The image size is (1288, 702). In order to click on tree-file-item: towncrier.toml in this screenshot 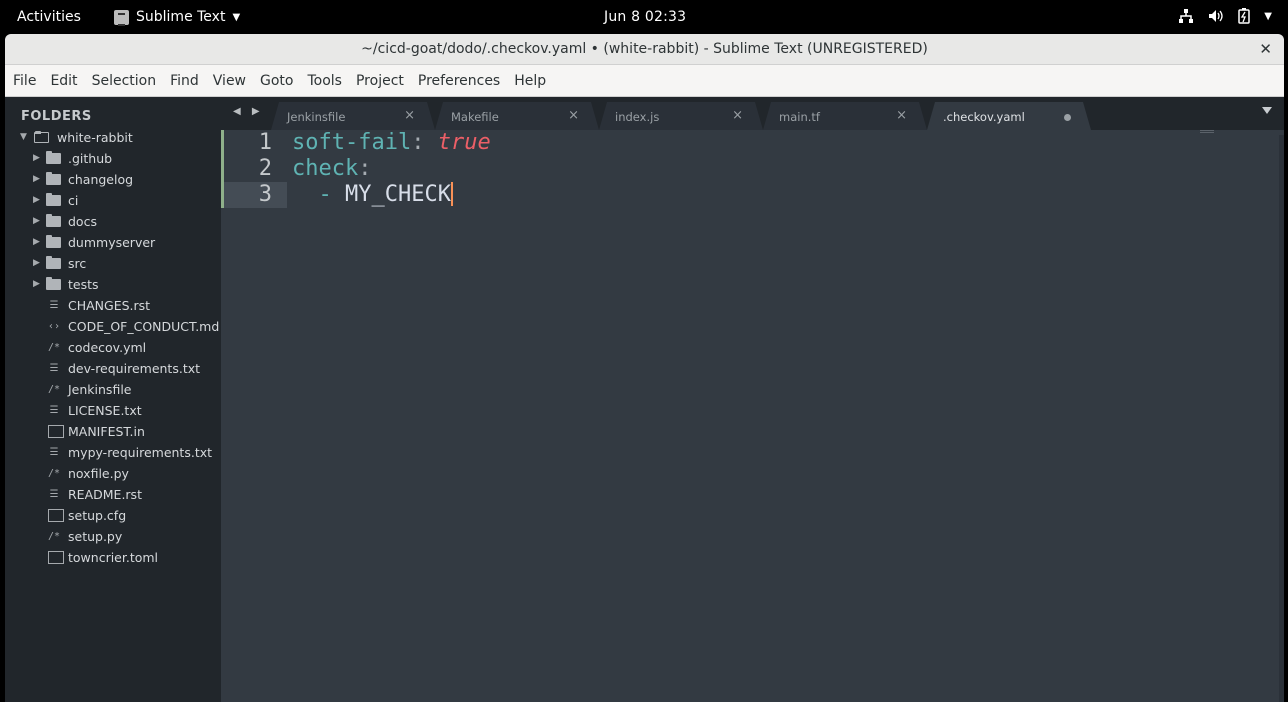, I will do `click(113, 557)`.